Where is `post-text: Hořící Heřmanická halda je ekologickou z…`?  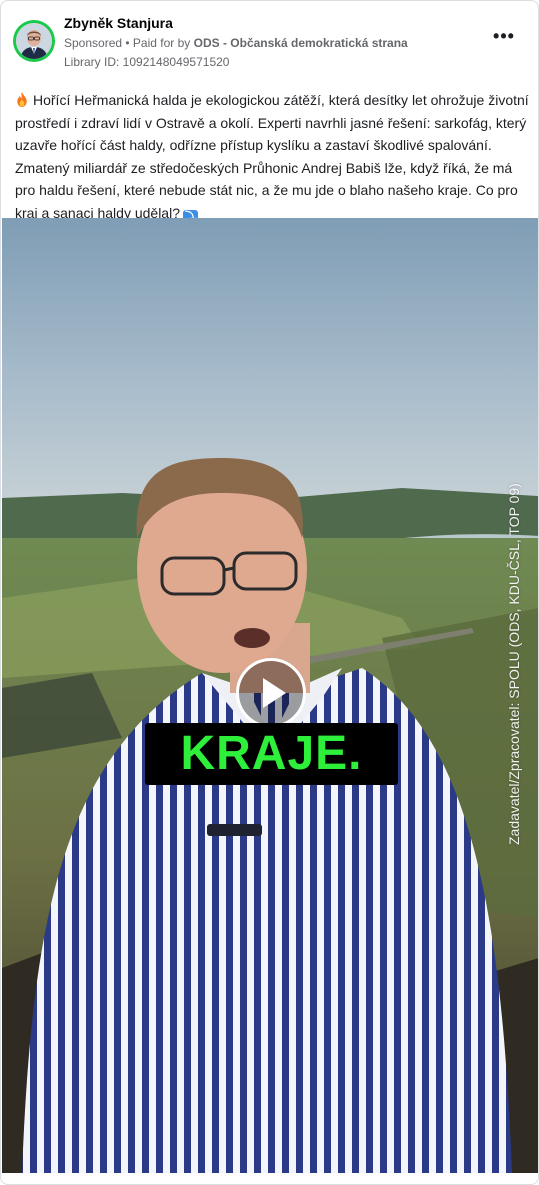 post-text: Hořící Heřmanická halda je ekologickou z… is located at coordinates (272, 157).